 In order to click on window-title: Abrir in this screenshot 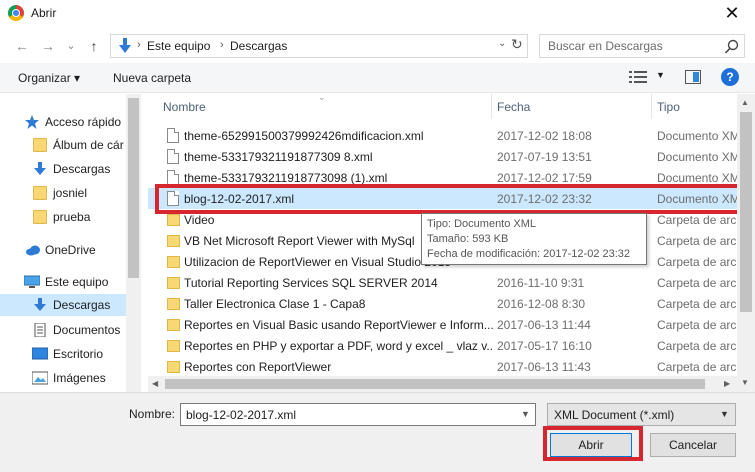, I will do `click(44, 13)`.